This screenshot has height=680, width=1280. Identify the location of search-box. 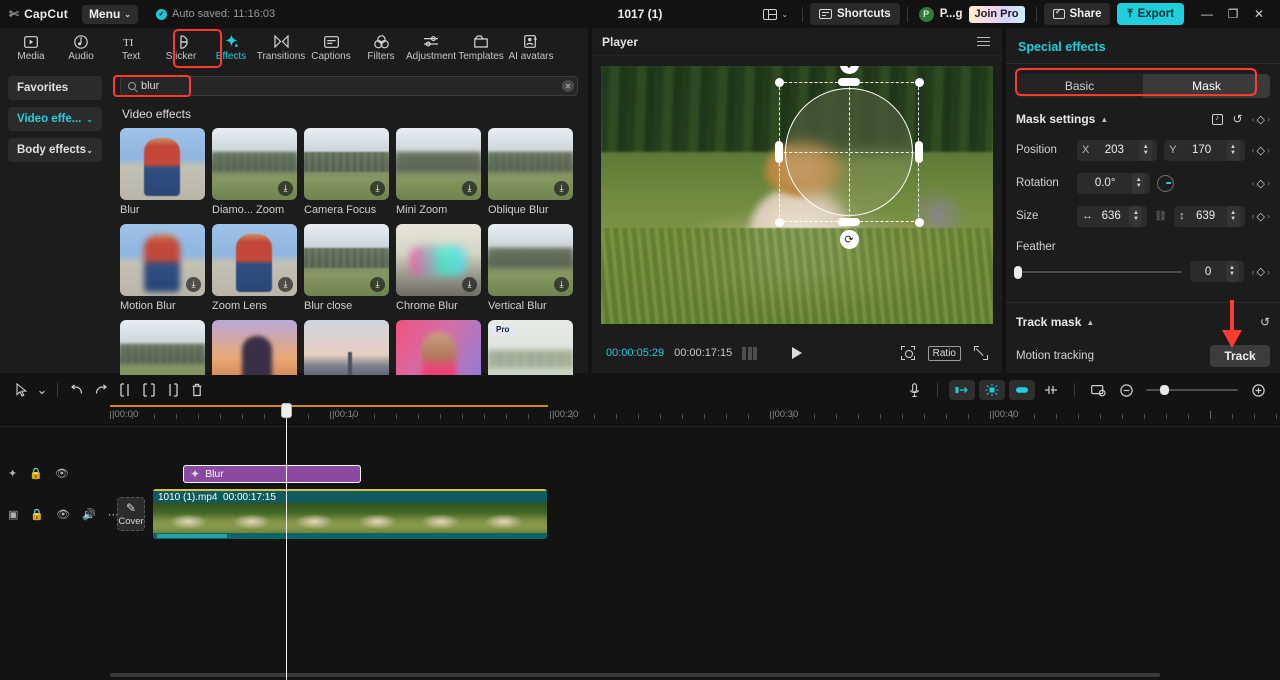
(349, 86).